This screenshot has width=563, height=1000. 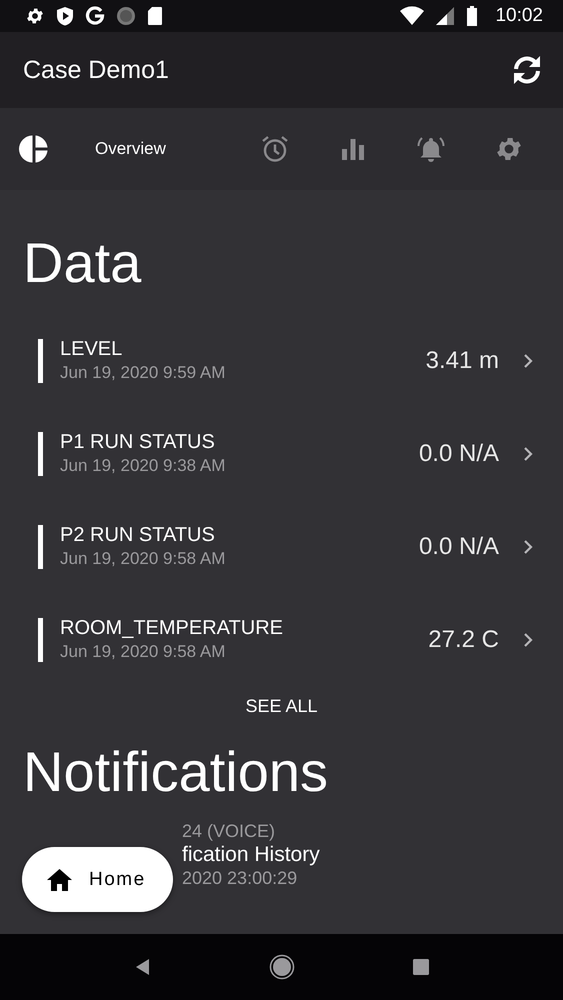 I want to click on refresh-icon, so click(x=527, y=70).